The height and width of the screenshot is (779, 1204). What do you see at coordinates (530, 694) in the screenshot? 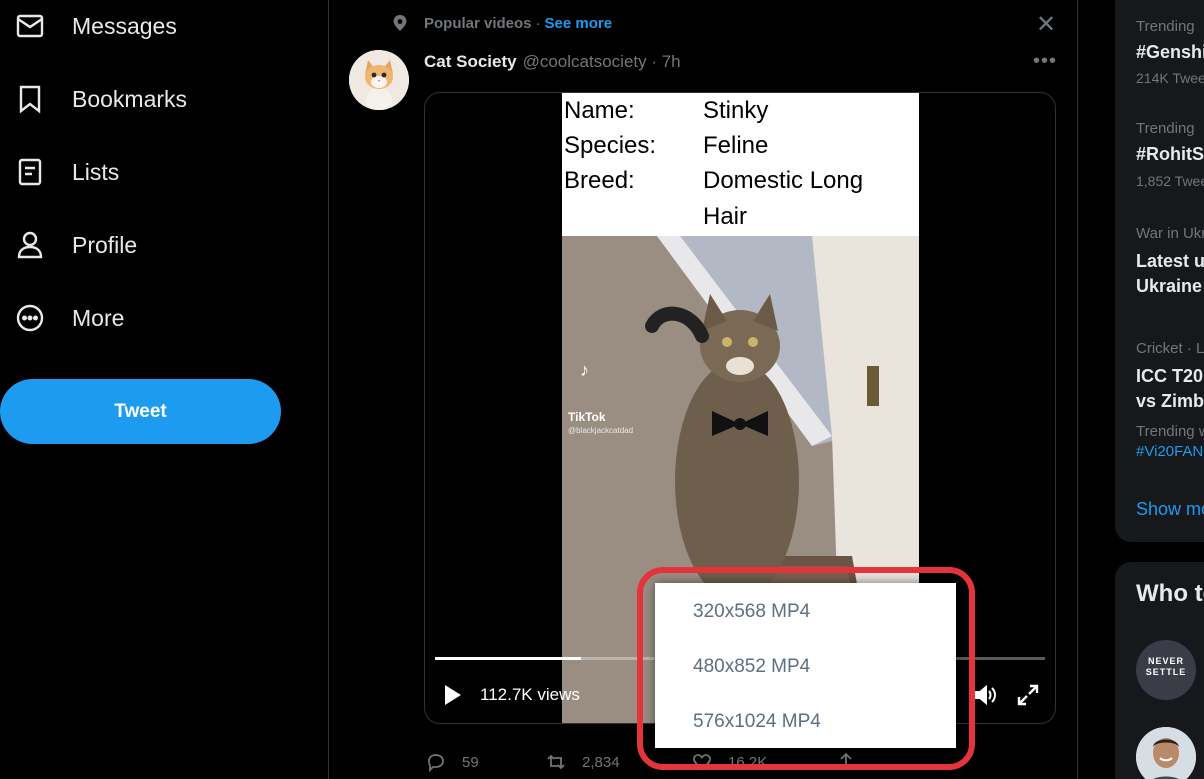
I see `view-count: 112.7K views` at bounding box center [530, 694].